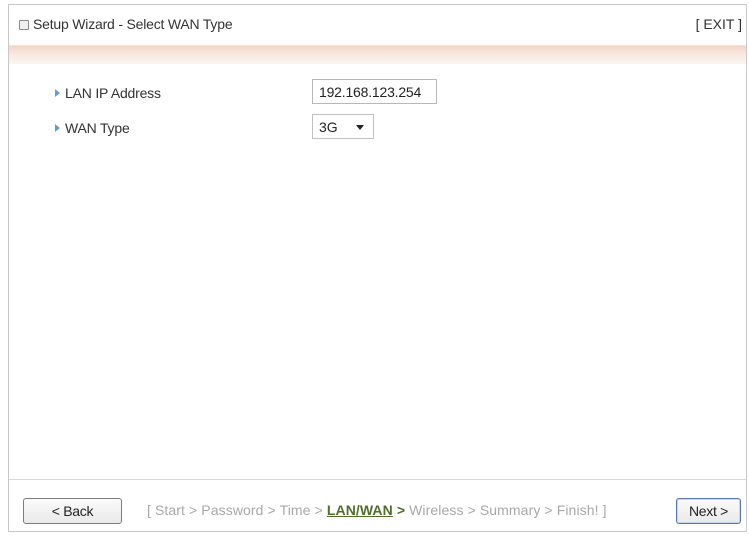 This screenshot has height=536, width=749. I want to click on exit-link: [ EXIT ], so click(719, 24).